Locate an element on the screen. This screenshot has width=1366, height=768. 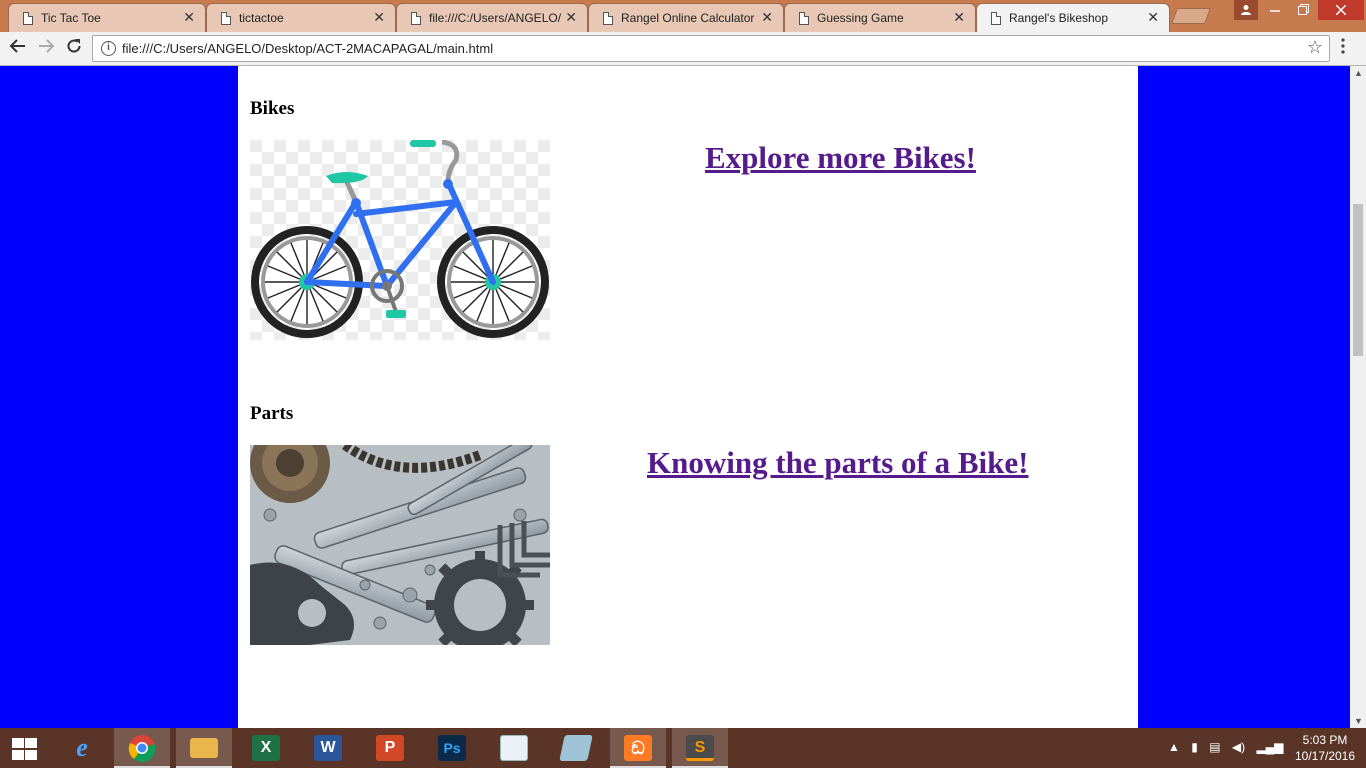
back-arrow-icon is located at coordinates (18, 48).